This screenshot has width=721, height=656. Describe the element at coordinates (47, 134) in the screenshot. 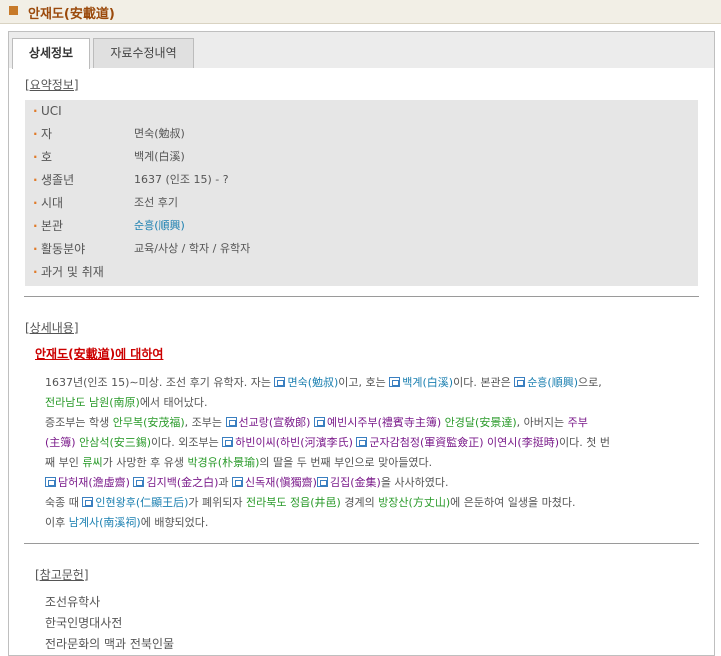

I see `summary-key: 자` at that location.